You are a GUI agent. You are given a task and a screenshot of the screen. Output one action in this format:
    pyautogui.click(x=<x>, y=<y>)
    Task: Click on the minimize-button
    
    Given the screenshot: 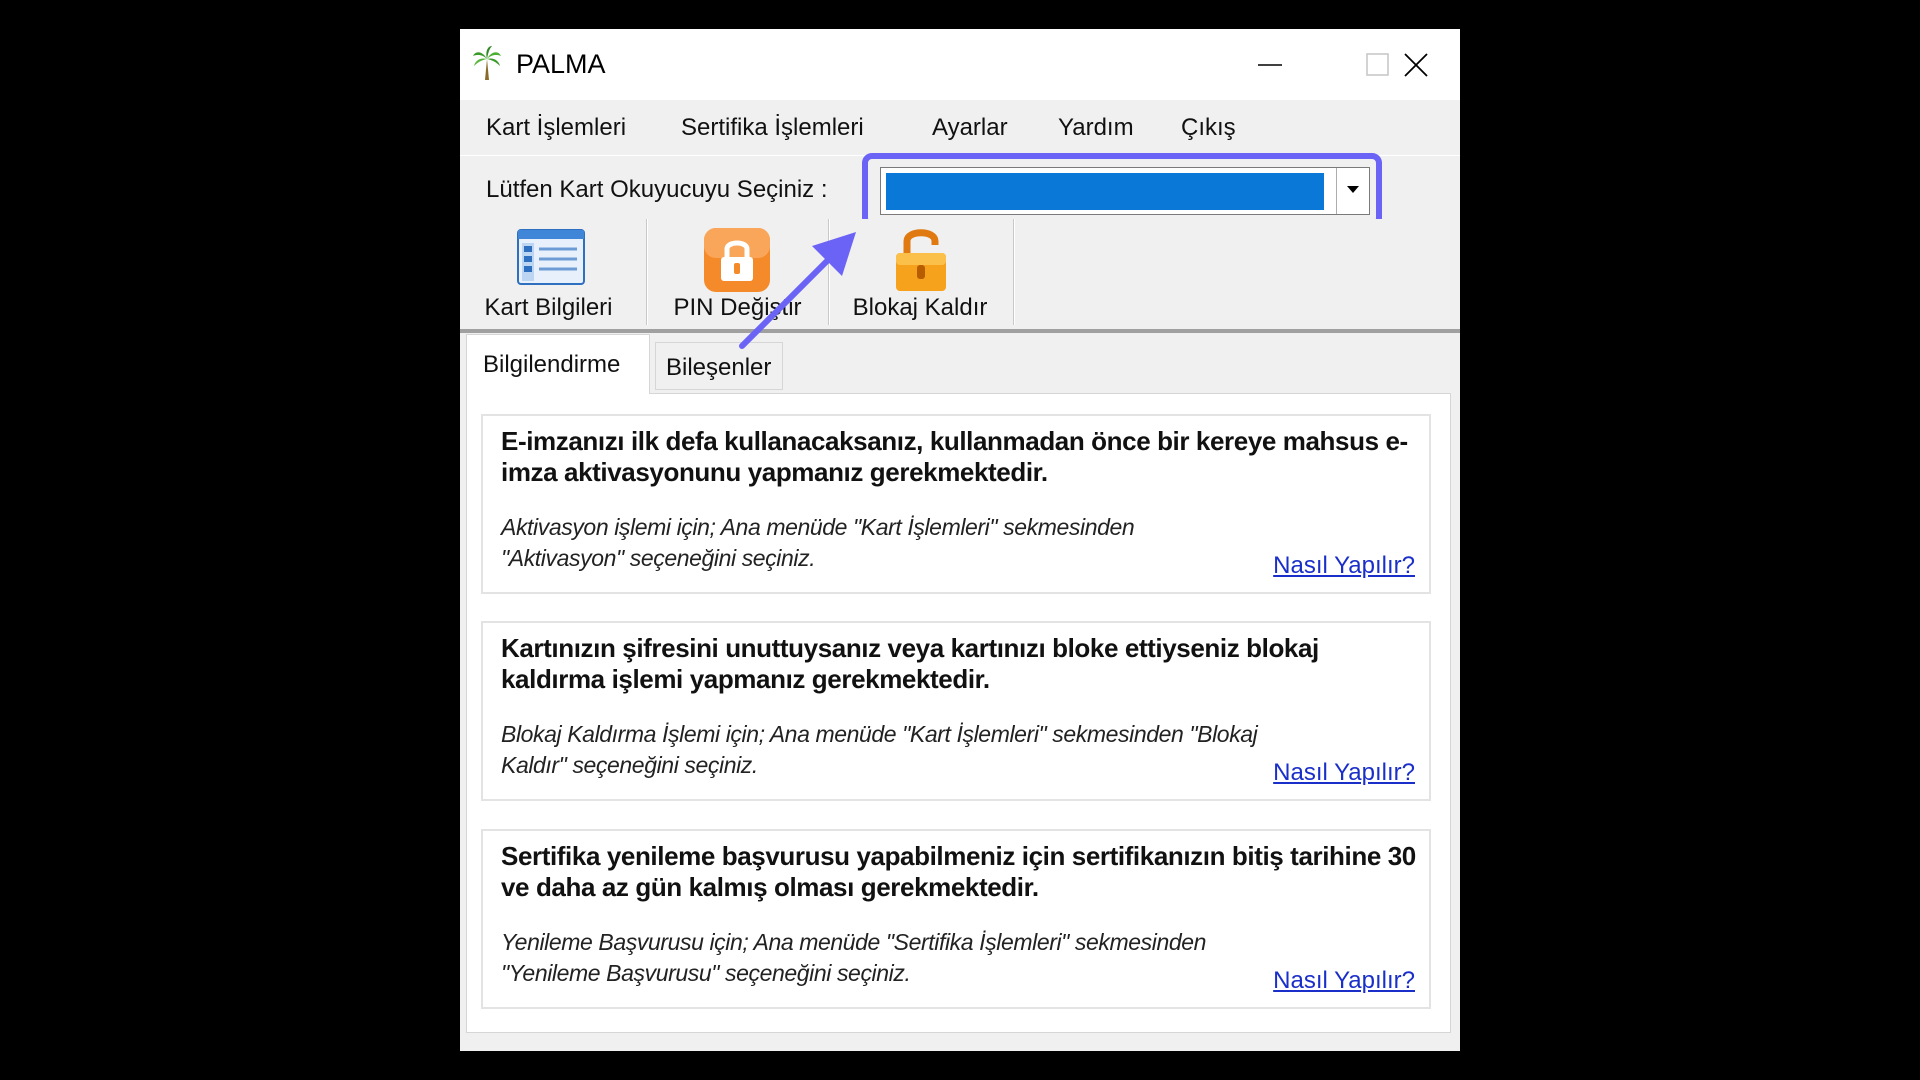 What is the action you would take?
    pyautogui.click(x=1270, y=64)
    